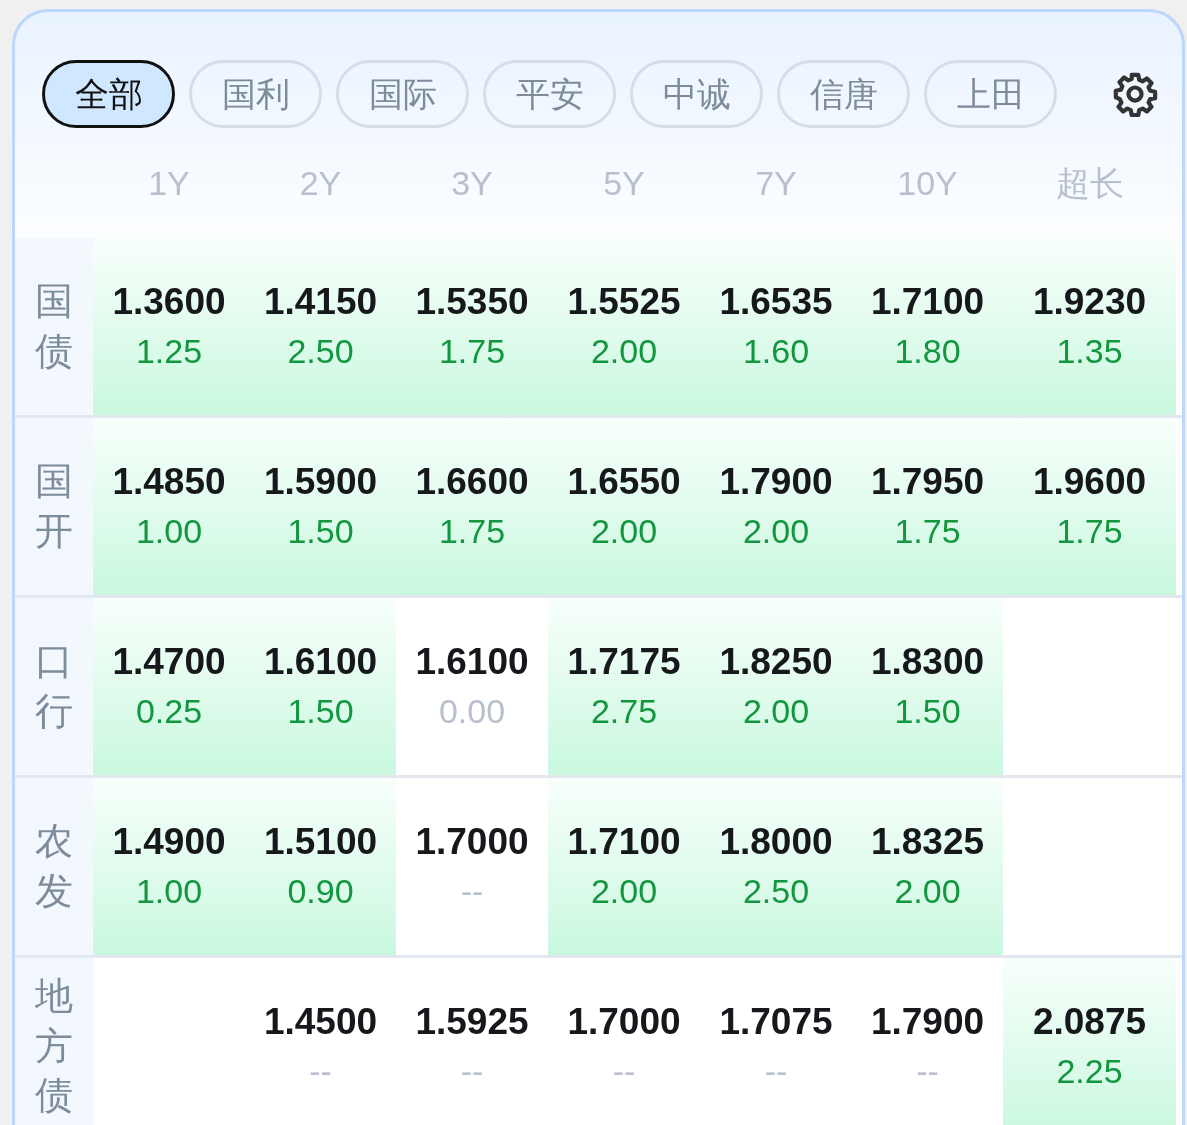 This screenshot has width=1187, height=1125. What do you see at coordinates (927, 183) in the screenshot?
I see `column-header: 10Y` at bounding box center [927, 183].